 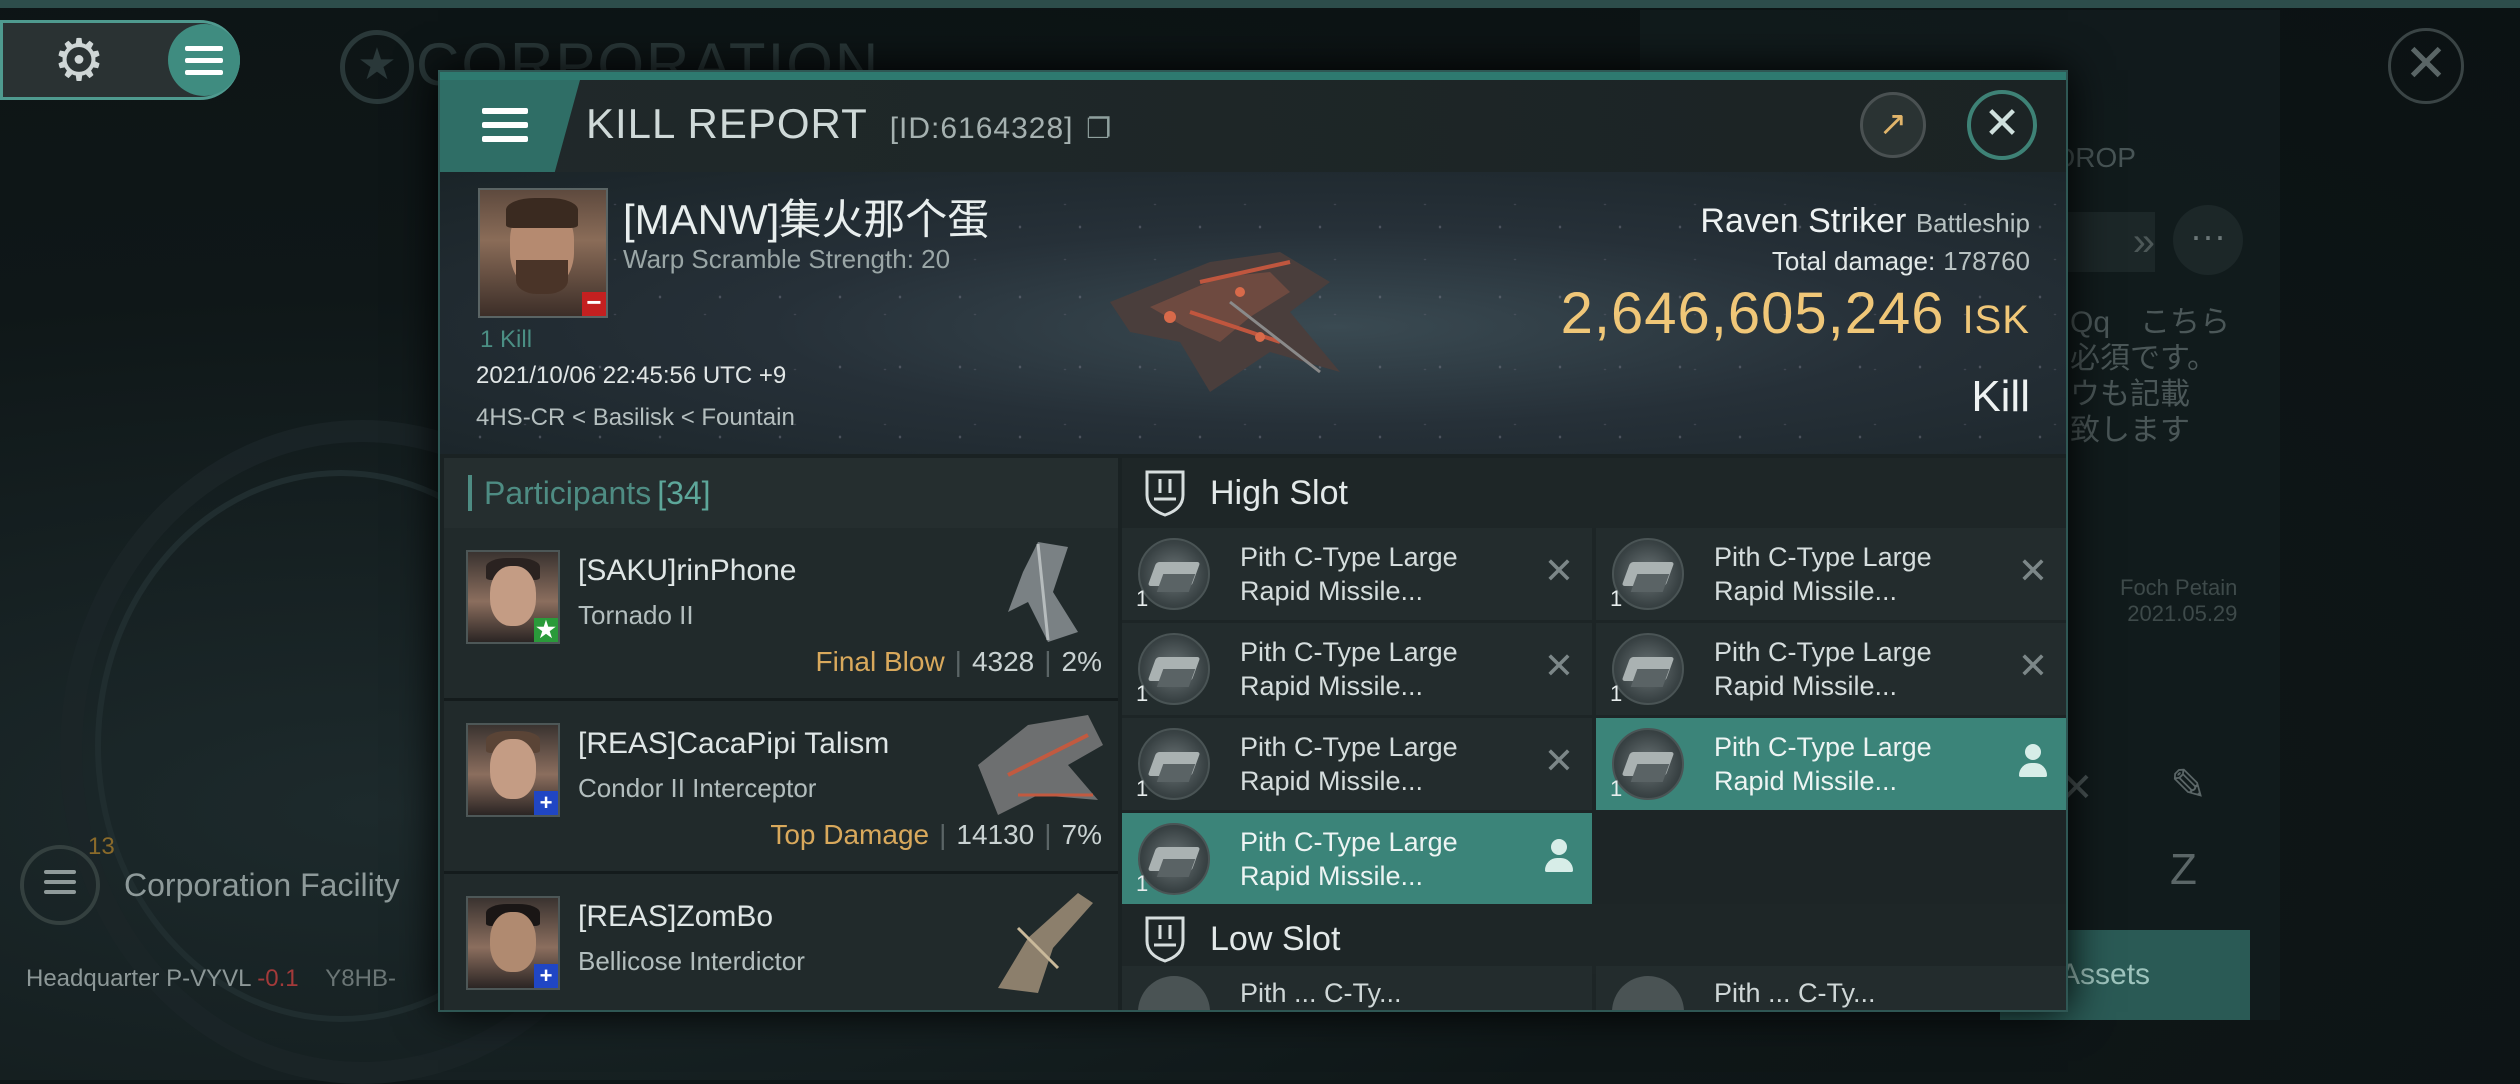 I want to click on total-damage-value: 178760, so click(x=1986, y=261).